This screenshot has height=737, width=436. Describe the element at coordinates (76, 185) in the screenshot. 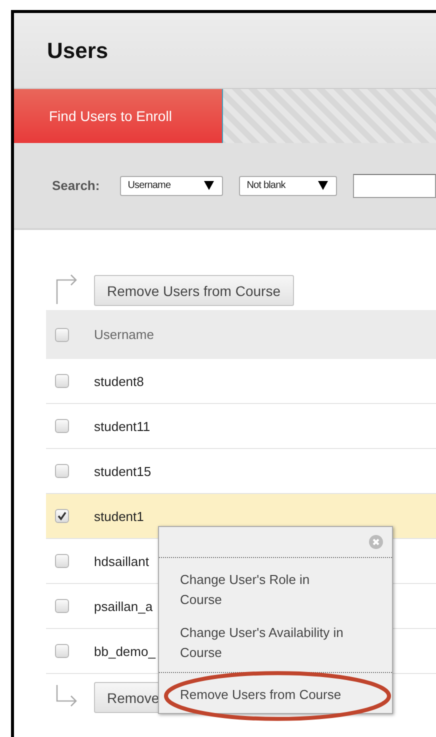

I see `search-label: Search:` at that location.